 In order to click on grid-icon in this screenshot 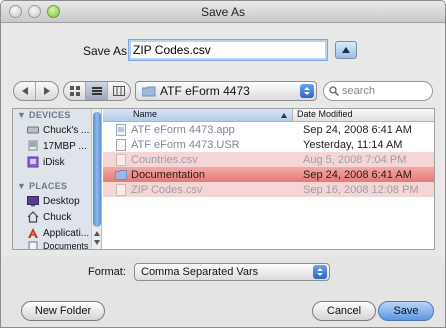, I will do `click(74, 91)`.